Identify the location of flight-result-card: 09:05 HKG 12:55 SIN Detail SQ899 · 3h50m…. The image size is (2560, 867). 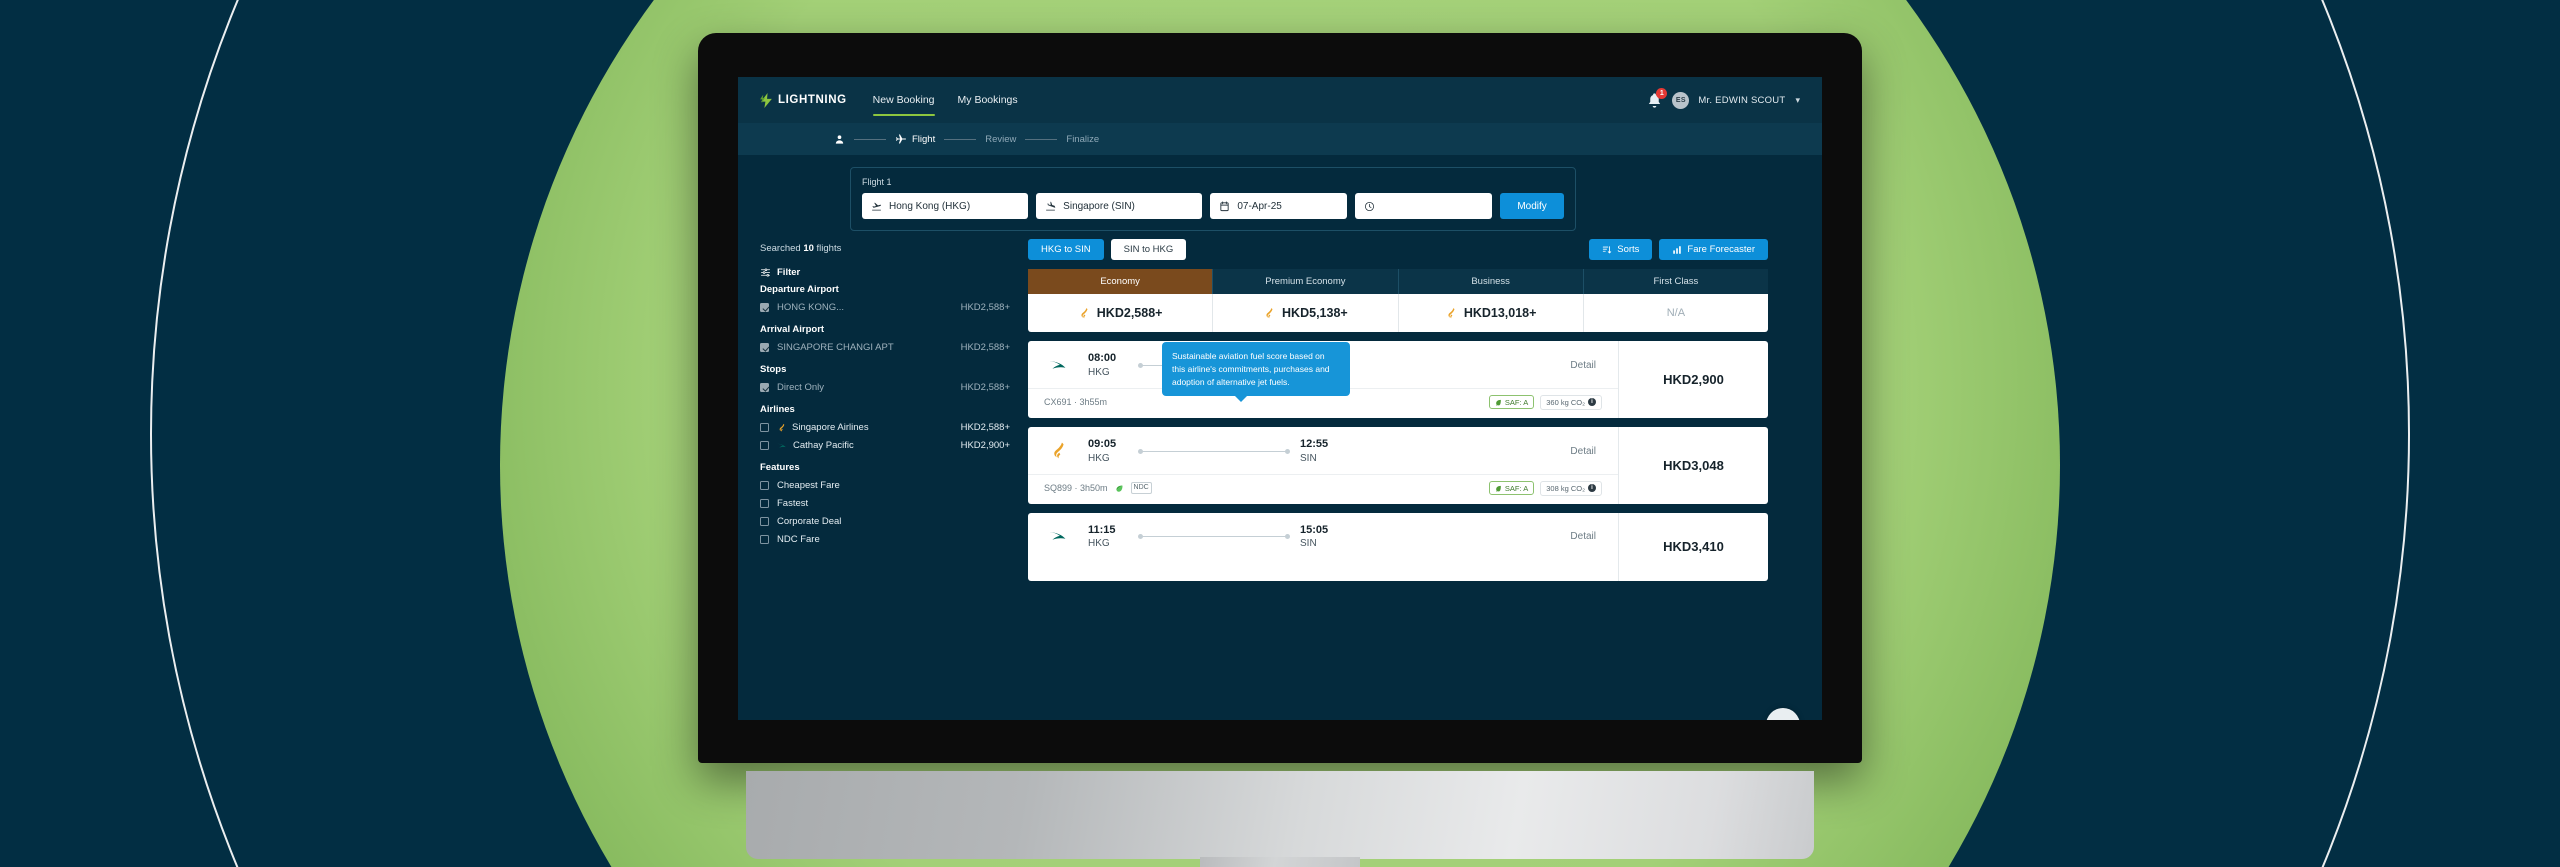
(1398, 465).